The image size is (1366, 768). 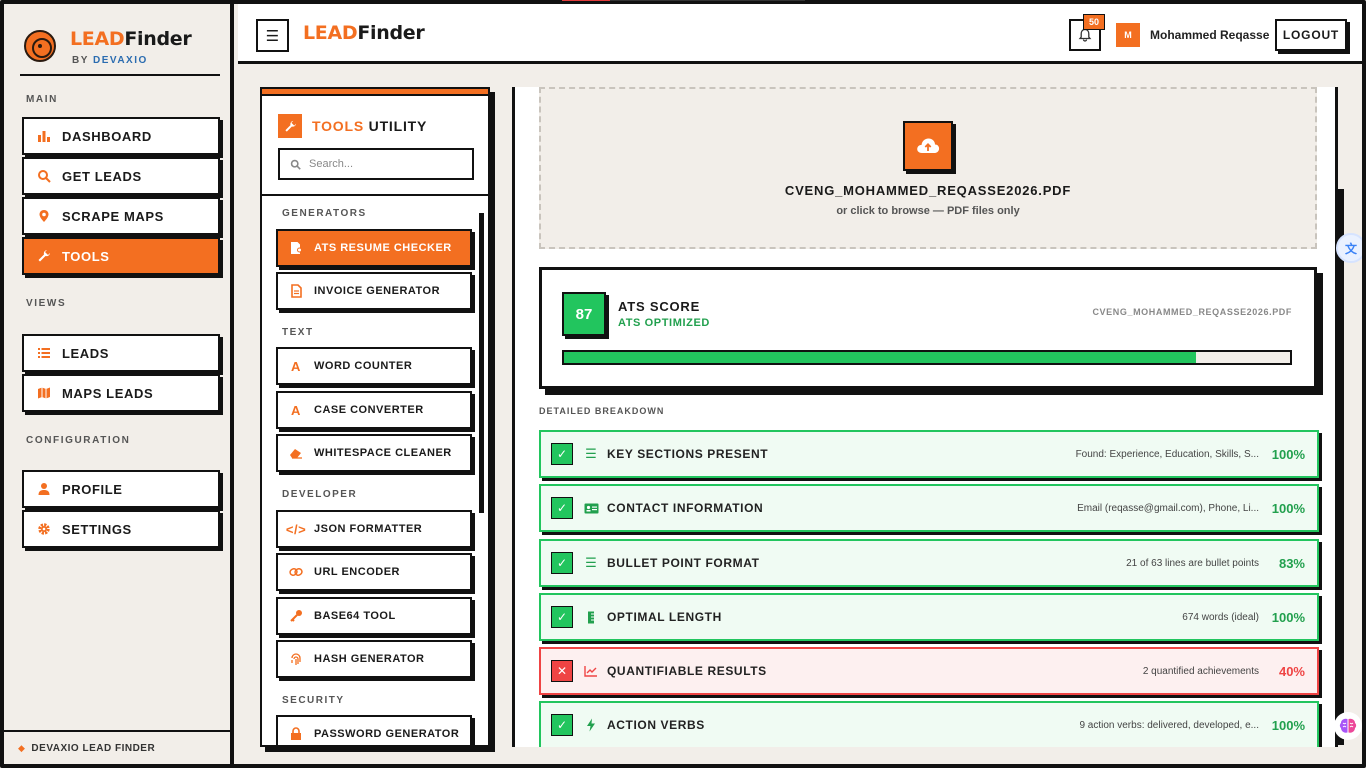 I want to click on tool-password-generator: PASSWORD GENERATOR, so click(x=374, y=730).